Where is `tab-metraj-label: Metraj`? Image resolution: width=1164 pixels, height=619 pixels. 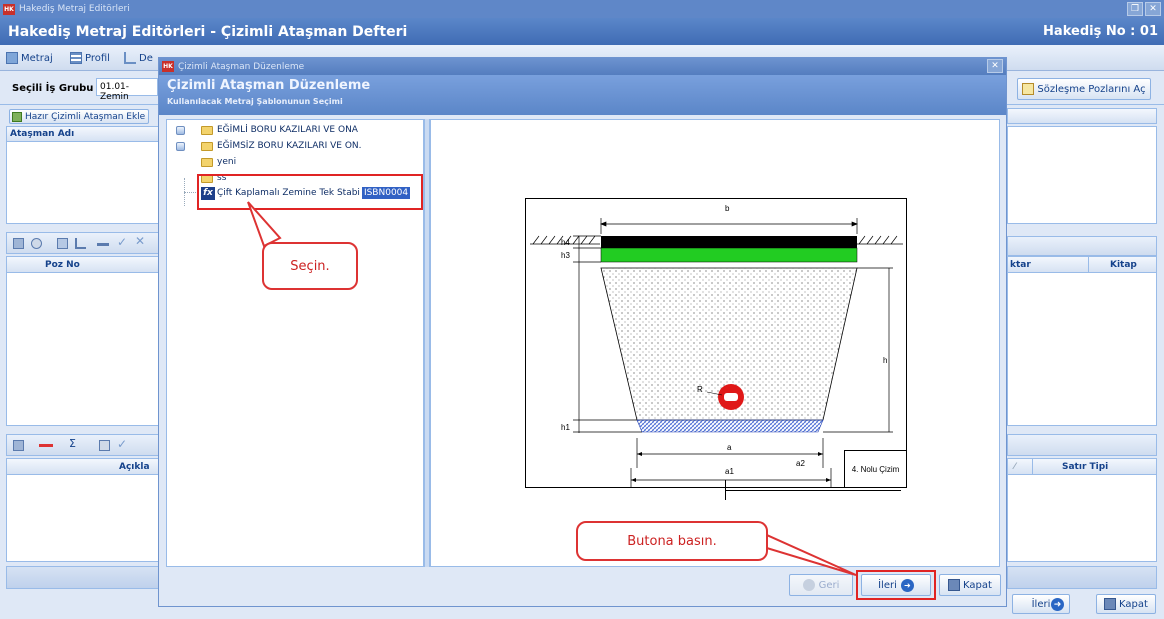
tab-metraj-label: Metraj is located at coordinates (37, 58).